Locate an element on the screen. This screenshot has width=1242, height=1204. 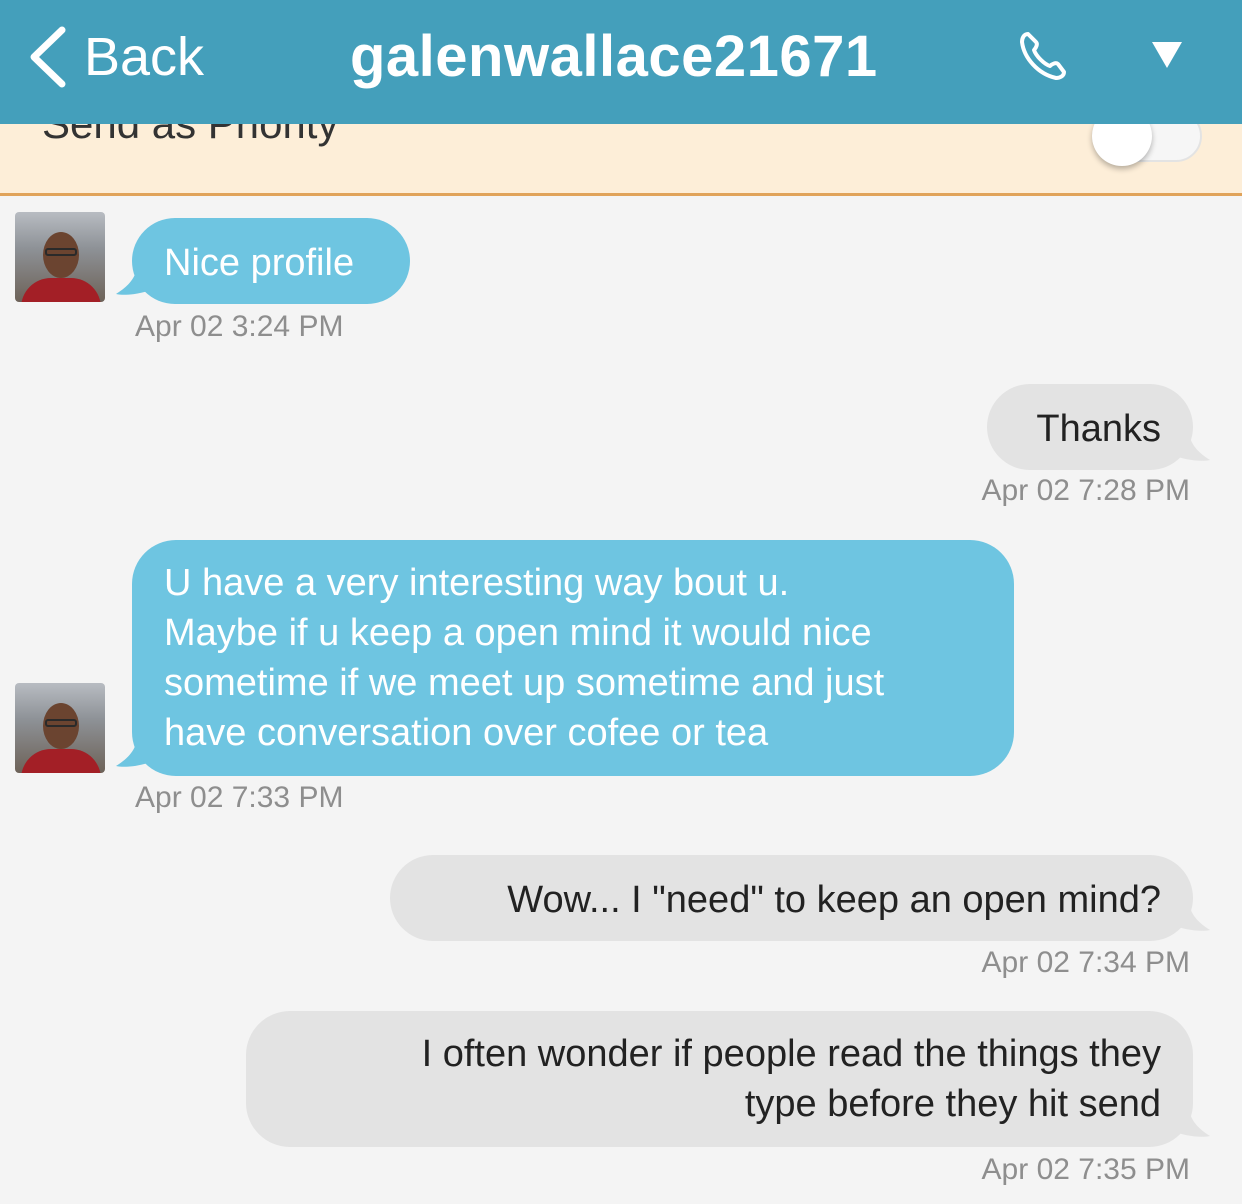
back-label: Back is located at coordinates (144, 57).